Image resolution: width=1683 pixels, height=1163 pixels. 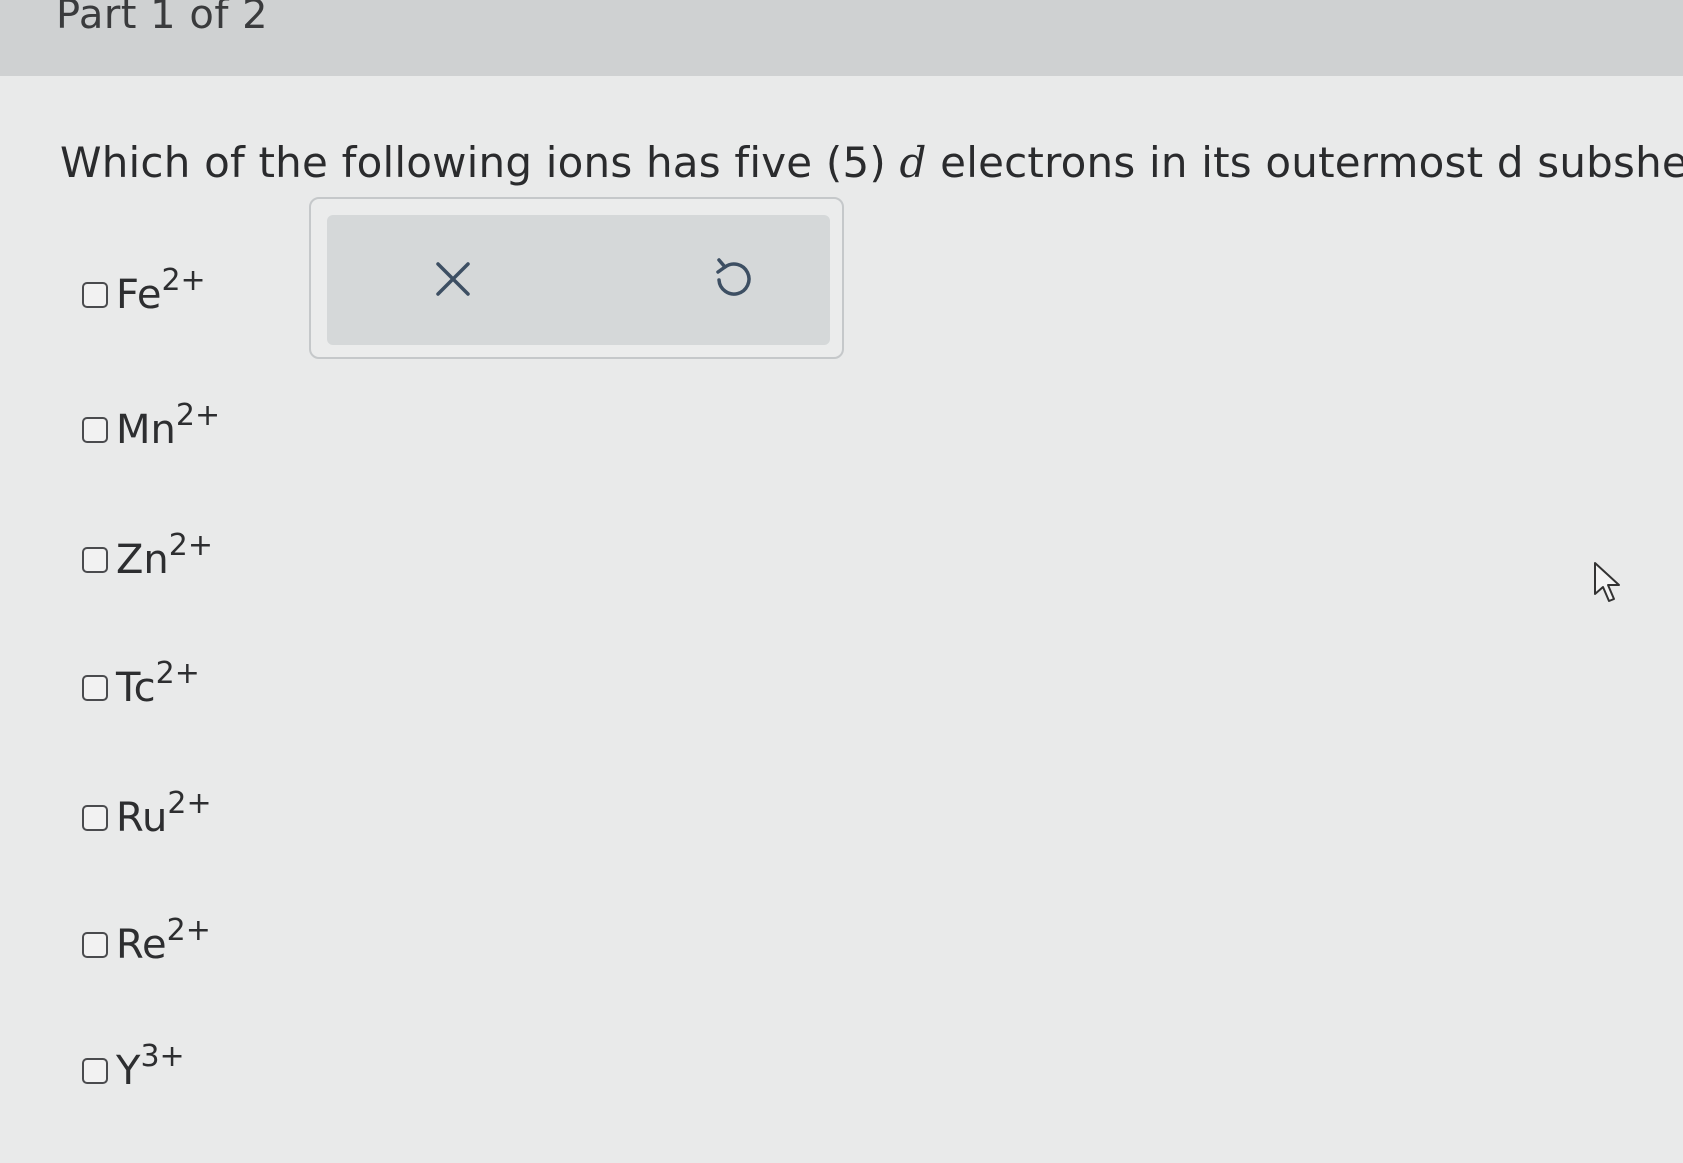 I want to click on option-mn-2plus: Mn2+, so click(x=151, y=427).